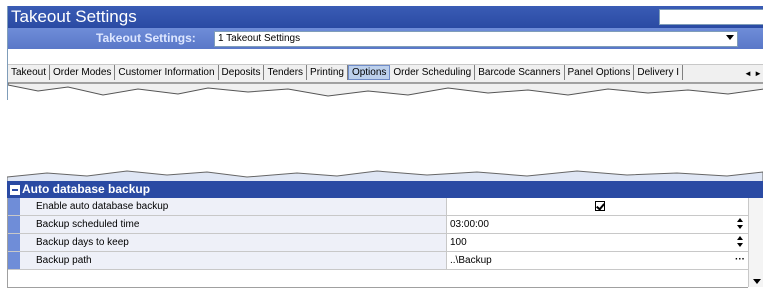 This screenshot has width=763, height=289. I want to click on property-value, so click(598, 206).